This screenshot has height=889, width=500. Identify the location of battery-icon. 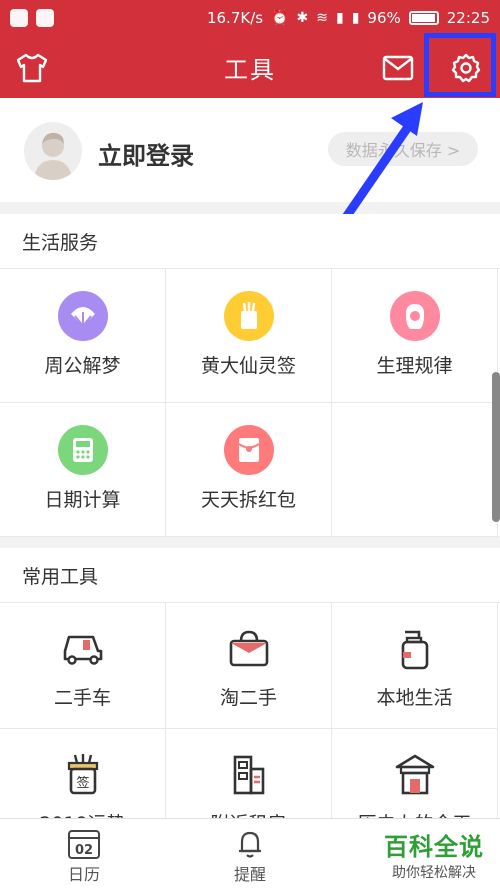
(423, 18).